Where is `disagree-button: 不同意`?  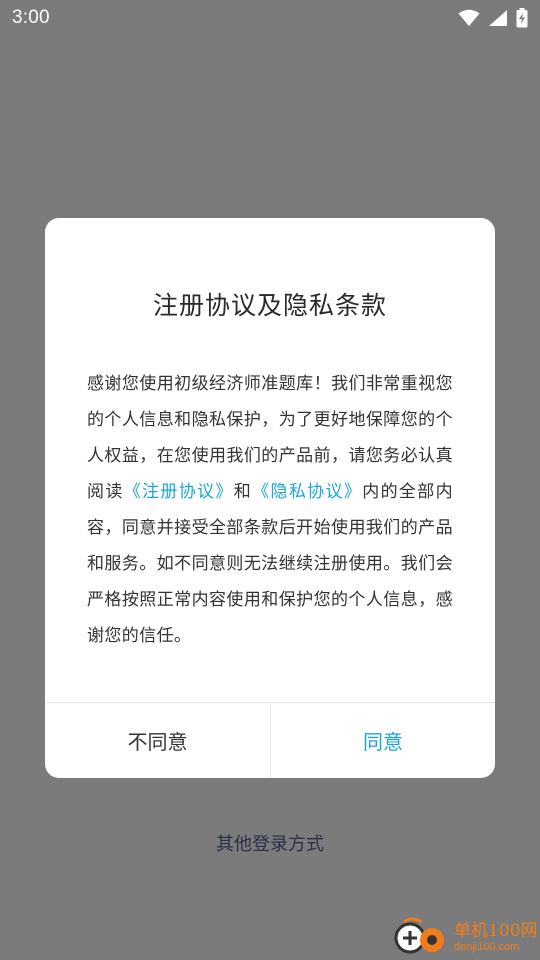
disagree-button: 不同意 is located at coordinates (157, 740).